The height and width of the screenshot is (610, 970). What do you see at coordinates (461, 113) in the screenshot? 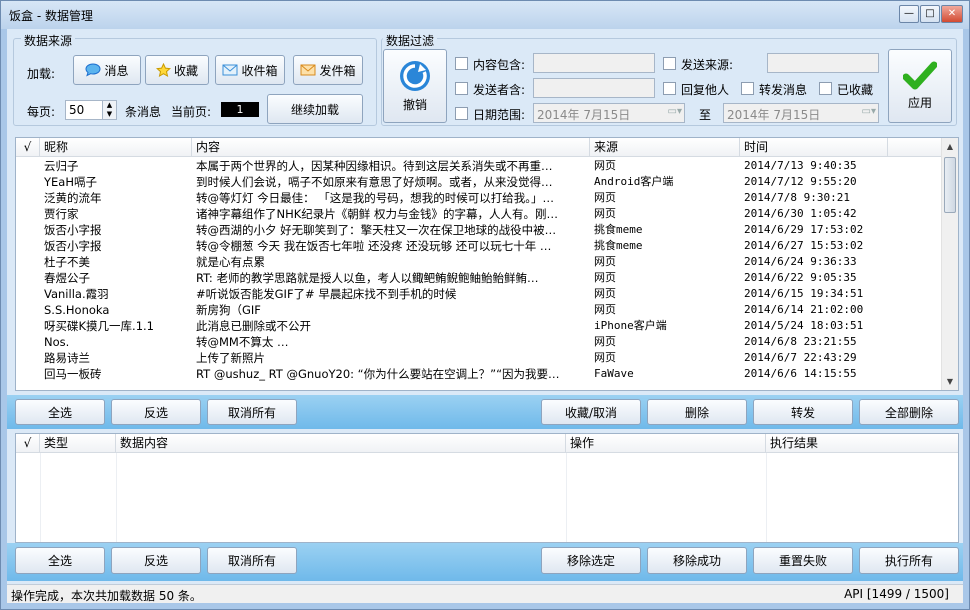
I see `date-range-checkbox` at bounding box center [461, 113].